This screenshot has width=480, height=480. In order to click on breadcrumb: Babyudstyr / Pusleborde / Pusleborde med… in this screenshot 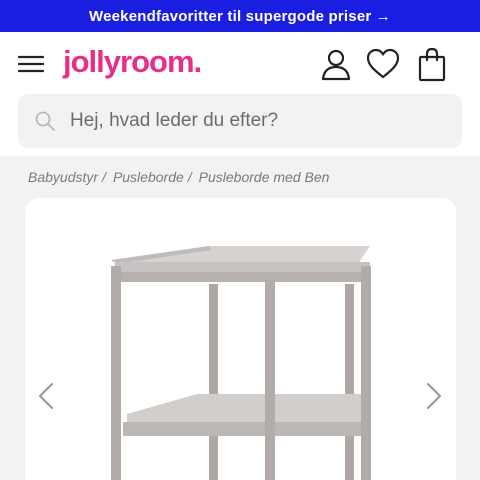, I will do `click(178, 177)`.